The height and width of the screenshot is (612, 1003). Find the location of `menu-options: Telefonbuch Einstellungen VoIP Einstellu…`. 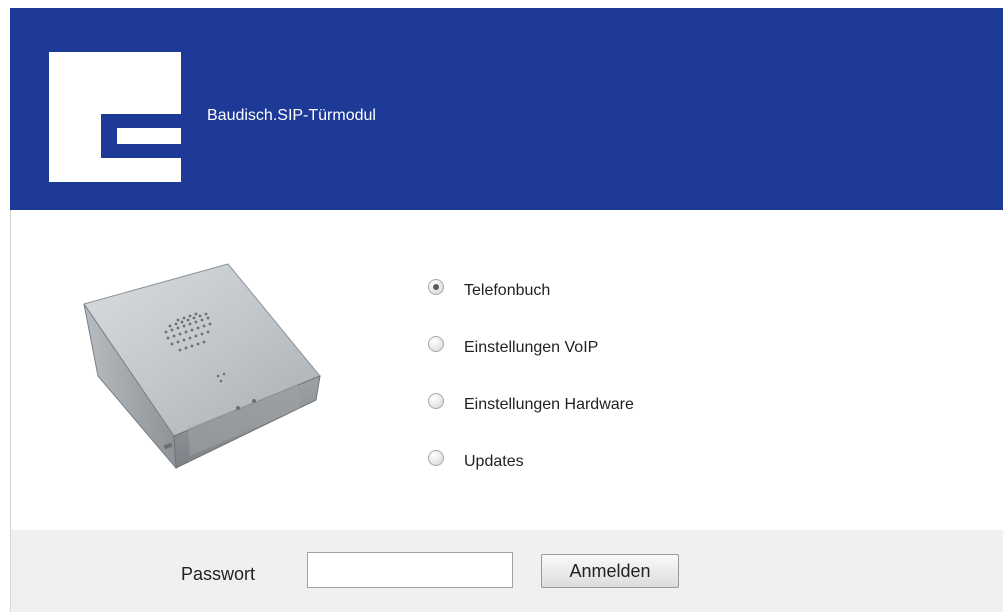

menu-options: Telefonbuch Einstellungen VoIP Einstellu… is located at coordinates (531, 387).